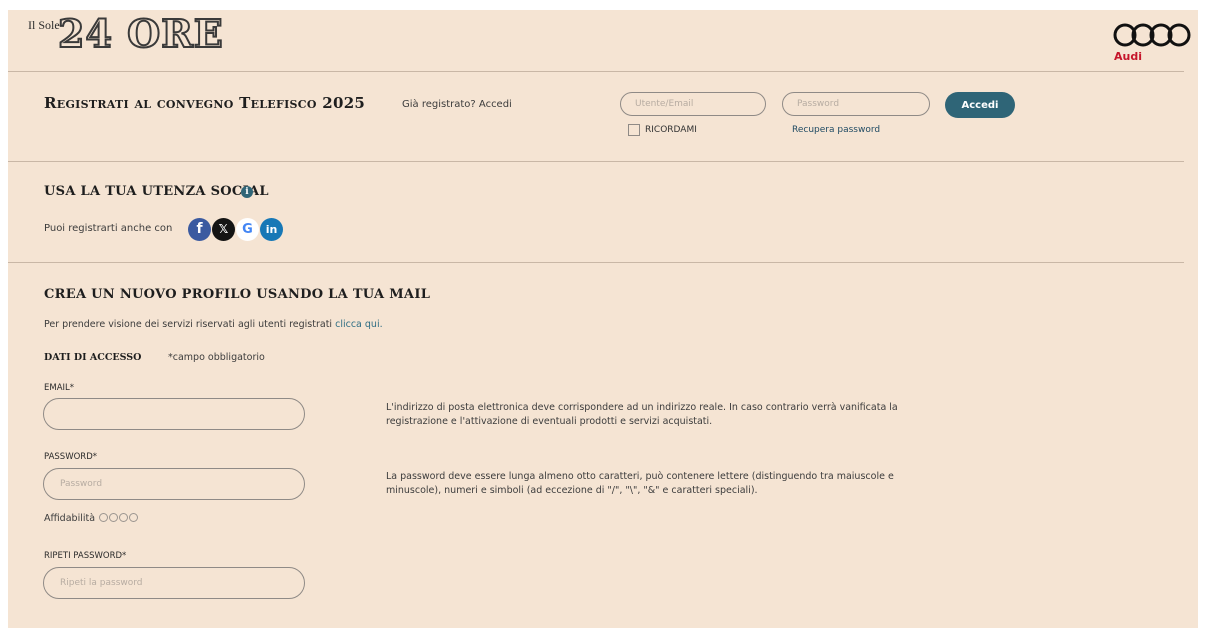 The width and height of the screenshot is (1206, 628). I want to click on google-icon: G, so click(247, 229).